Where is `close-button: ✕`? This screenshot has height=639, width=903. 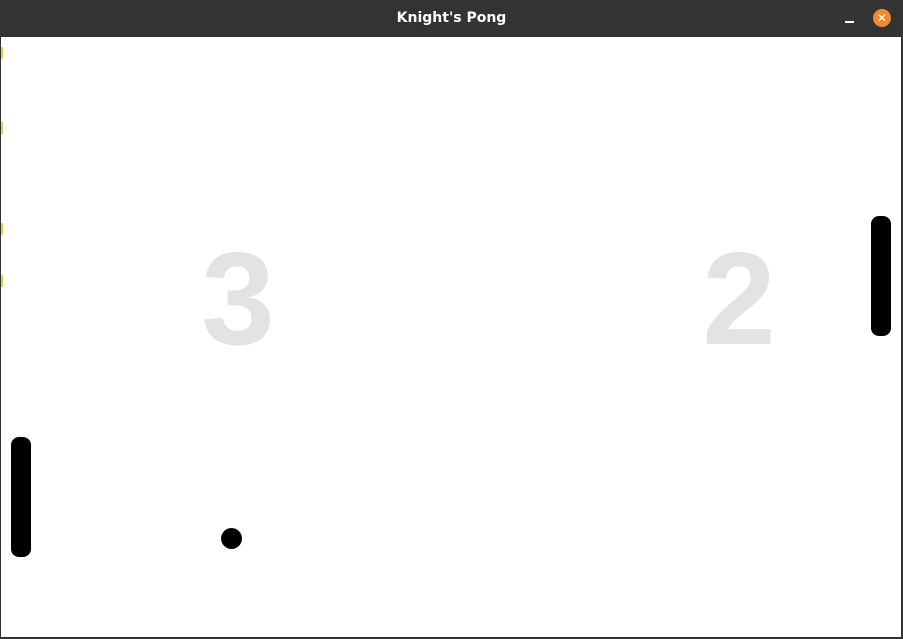
close-button: ✕ is located at coordinates (882, 18).